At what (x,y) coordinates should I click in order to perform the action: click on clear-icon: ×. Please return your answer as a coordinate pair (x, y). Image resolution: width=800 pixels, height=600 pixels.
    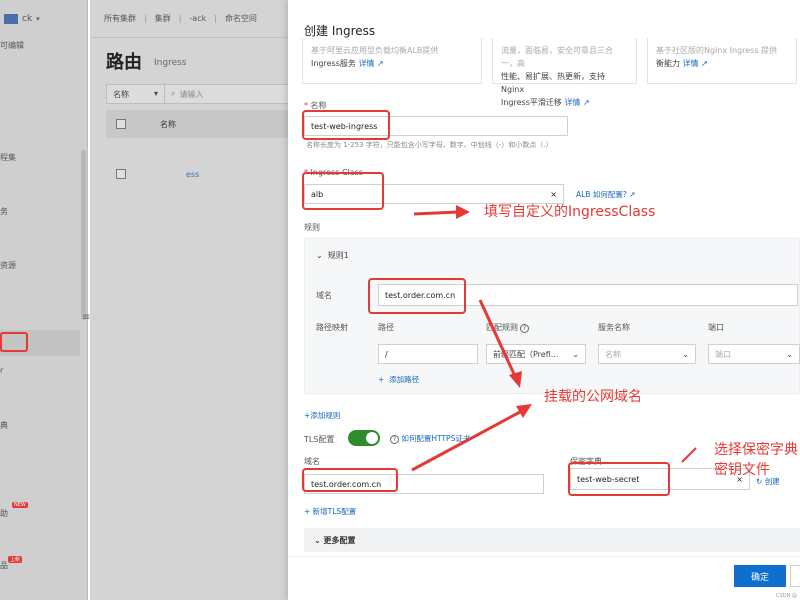
    Looking at the image, I should click on (553, 194).